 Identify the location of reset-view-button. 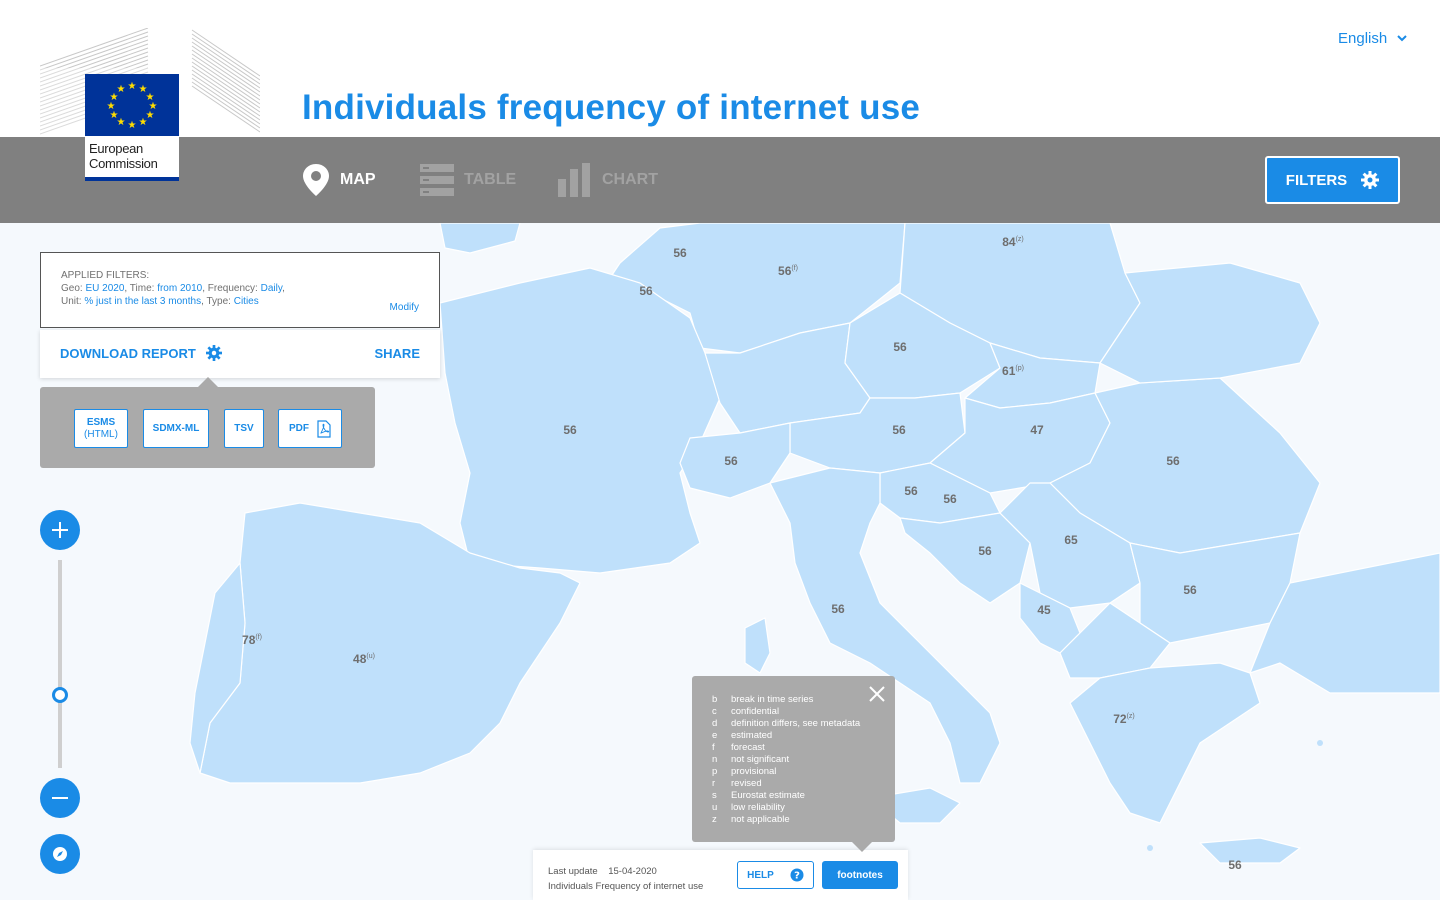
(60, 854).